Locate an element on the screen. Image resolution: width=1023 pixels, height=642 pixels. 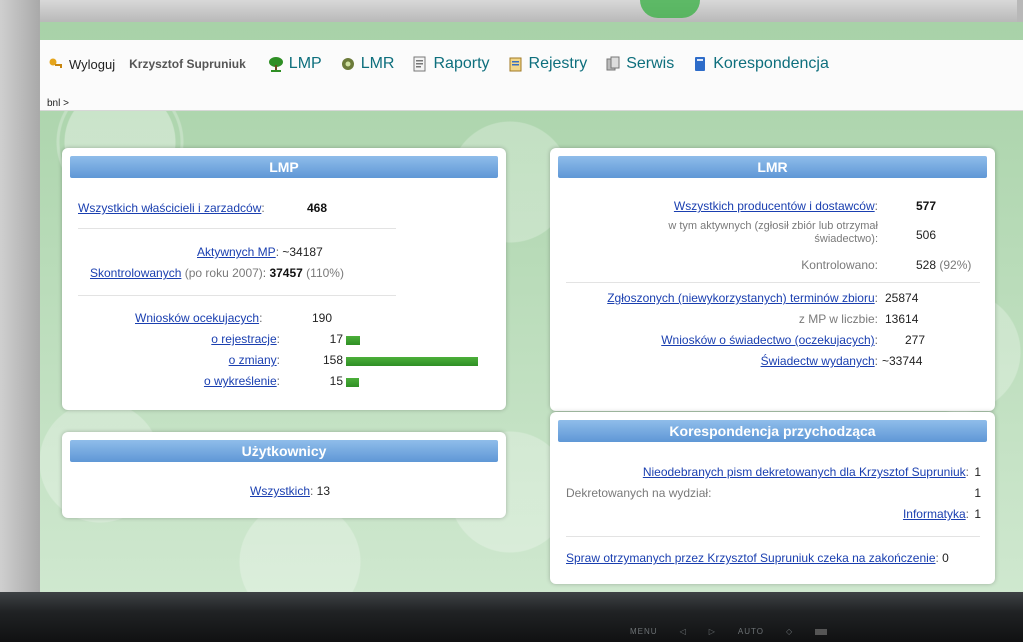
breakdown-value: 15 is located at coordinates (336, 381).